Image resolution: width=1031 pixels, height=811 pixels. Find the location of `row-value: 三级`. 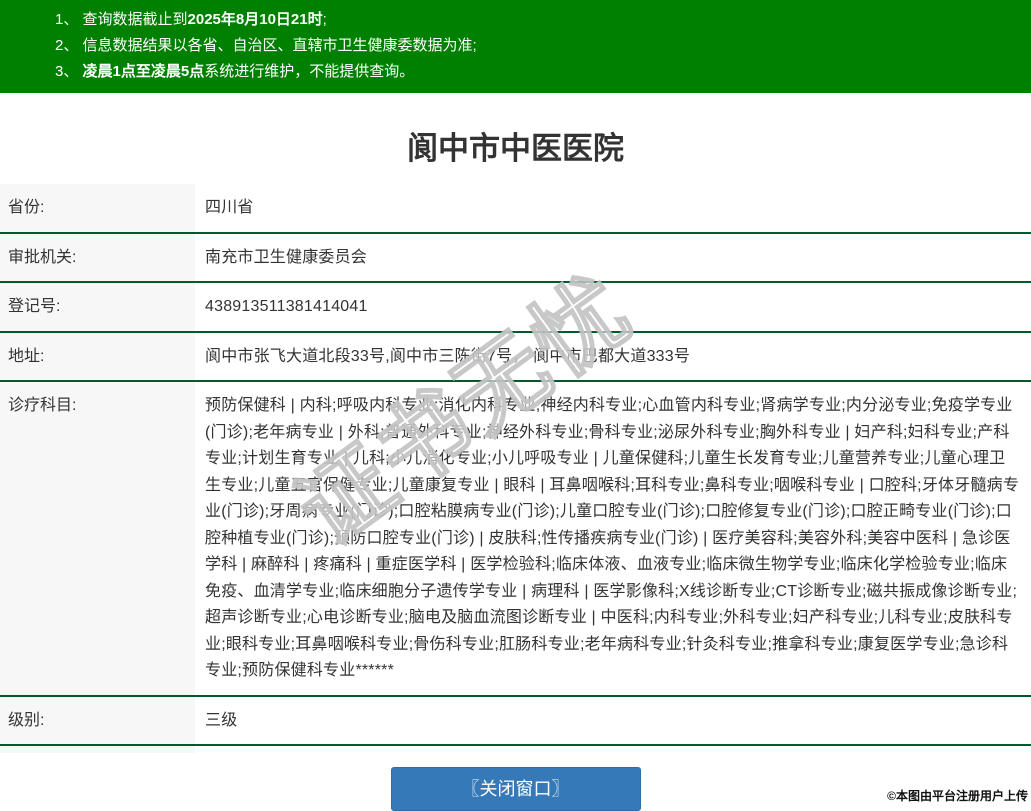

row-value: 三级 is located at coordinates (221, 720).